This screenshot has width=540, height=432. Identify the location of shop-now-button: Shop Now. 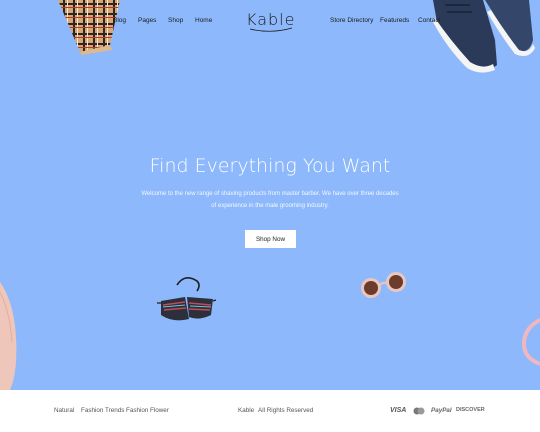
(270, 239).